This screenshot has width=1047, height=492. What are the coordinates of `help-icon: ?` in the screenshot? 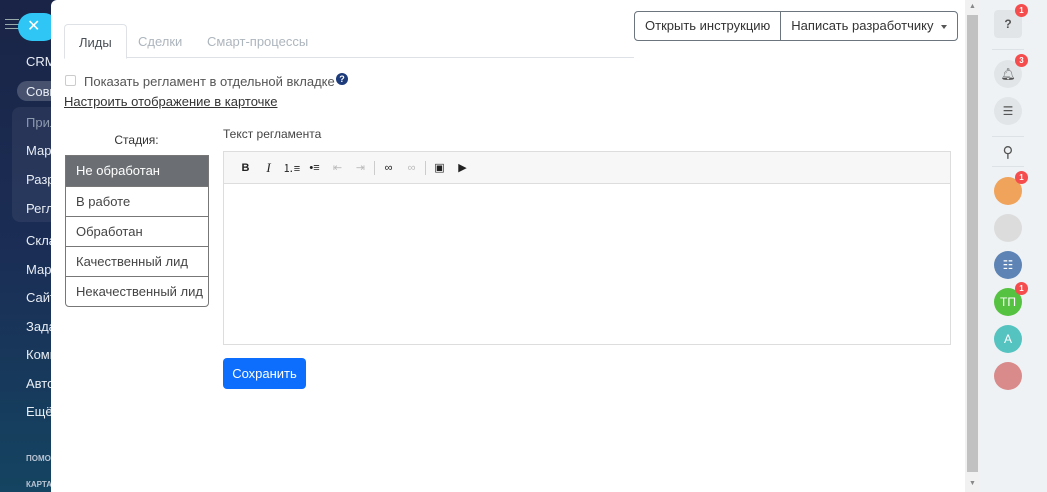 It's located at (342, 79).